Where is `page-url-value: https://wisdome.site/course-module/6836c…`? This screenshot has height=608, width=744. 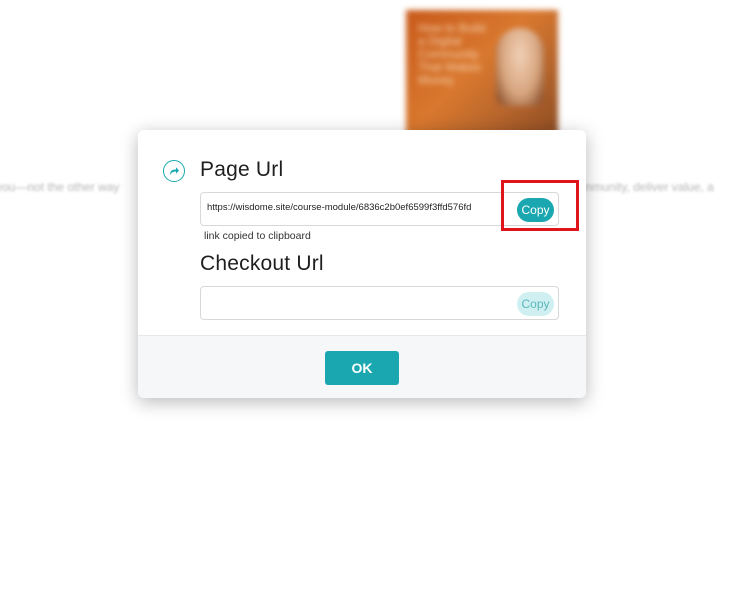
page-url-value: https://wisdome.site/course-module/6836c… is located at coordinates (356, 207).